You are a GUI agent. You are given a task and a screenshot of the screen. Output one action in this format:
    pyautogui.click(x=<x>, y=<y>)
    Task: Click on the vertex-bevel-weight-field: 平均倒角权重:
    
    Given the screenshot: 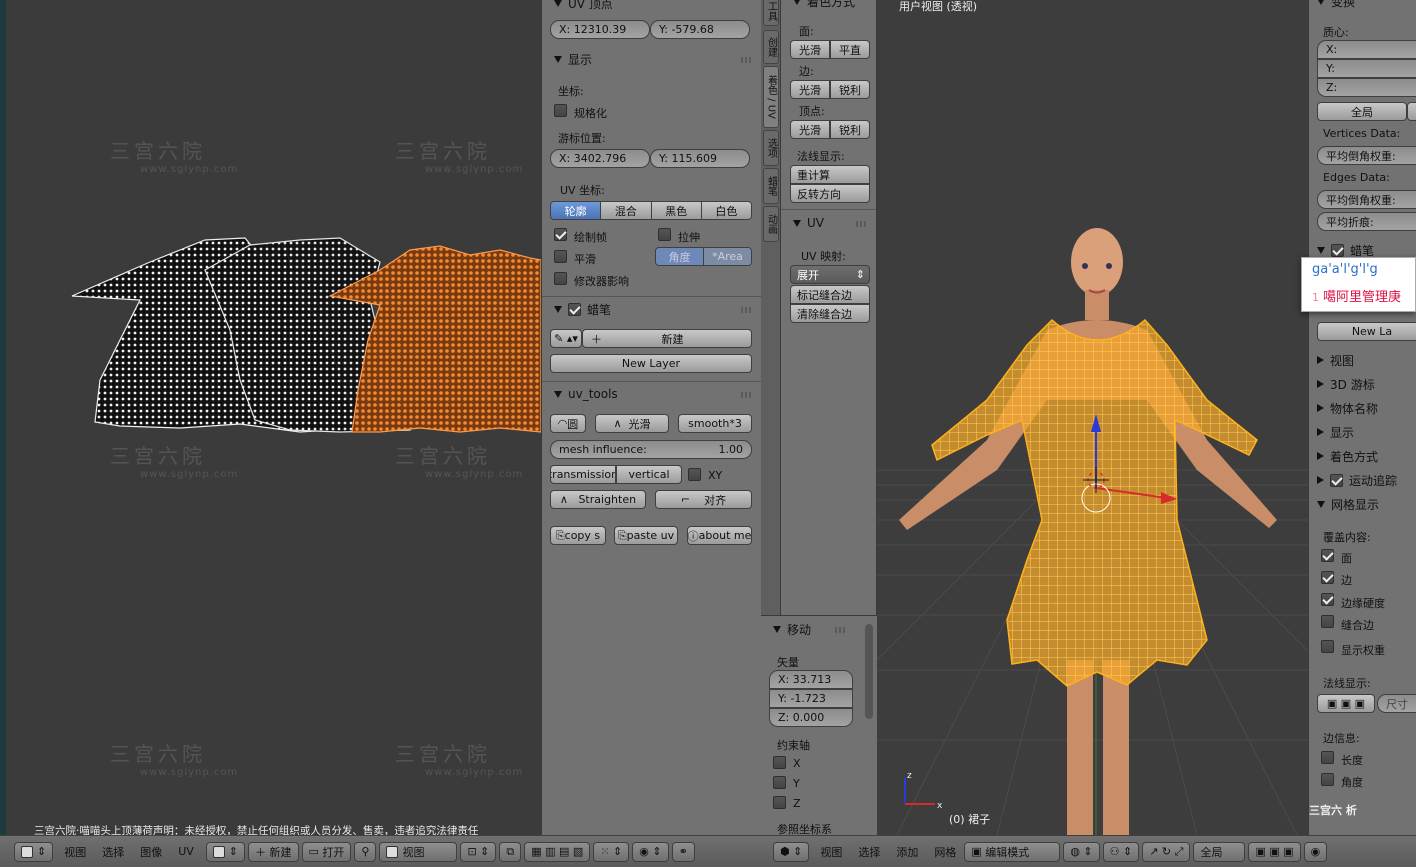 What is the action you would take?
    pyautogui.click(x=1366, y=155)
    